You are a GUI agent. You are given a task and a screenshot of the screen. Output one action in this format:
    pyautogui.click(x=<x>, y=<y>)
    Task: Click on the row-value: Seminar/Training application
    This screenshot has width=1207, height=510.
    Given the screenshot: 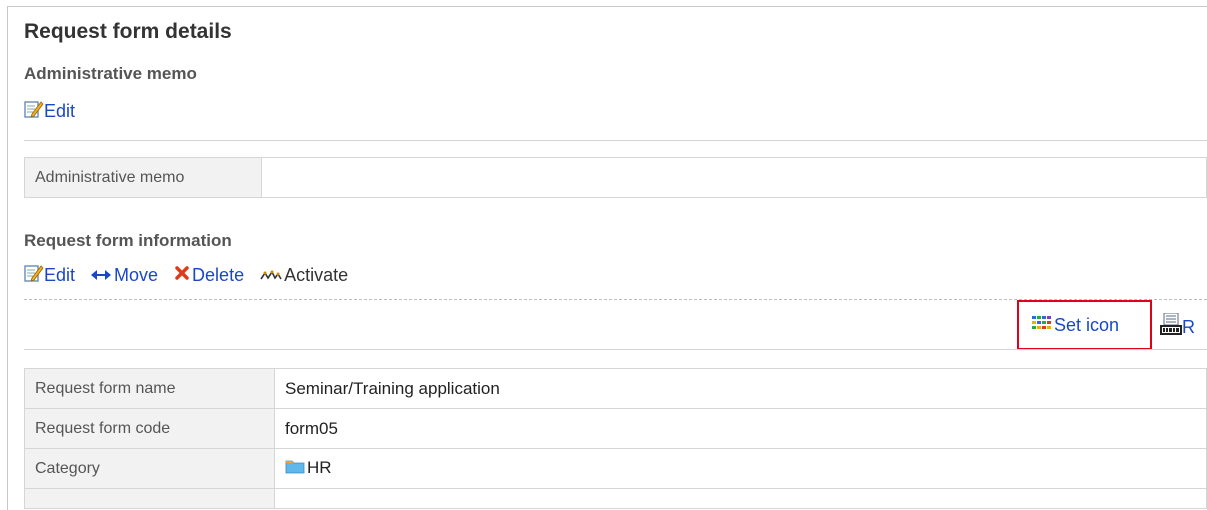 What is the action you would take?
    pyautogui.click(x=740, y=388)
    